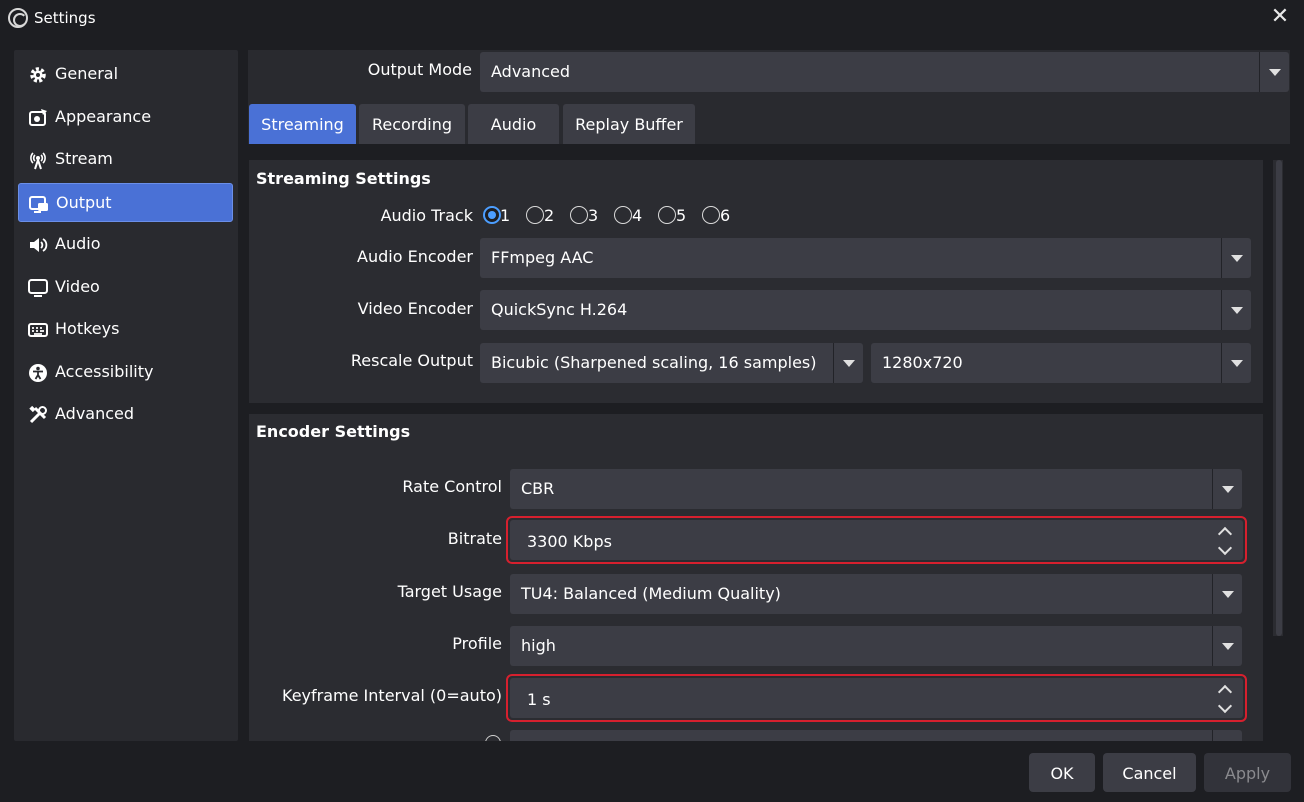 This screenshot has height=802, width=1304. Describe the element at coordinates (38, 75) in the screenshot. I see `gear-icon` at that location.